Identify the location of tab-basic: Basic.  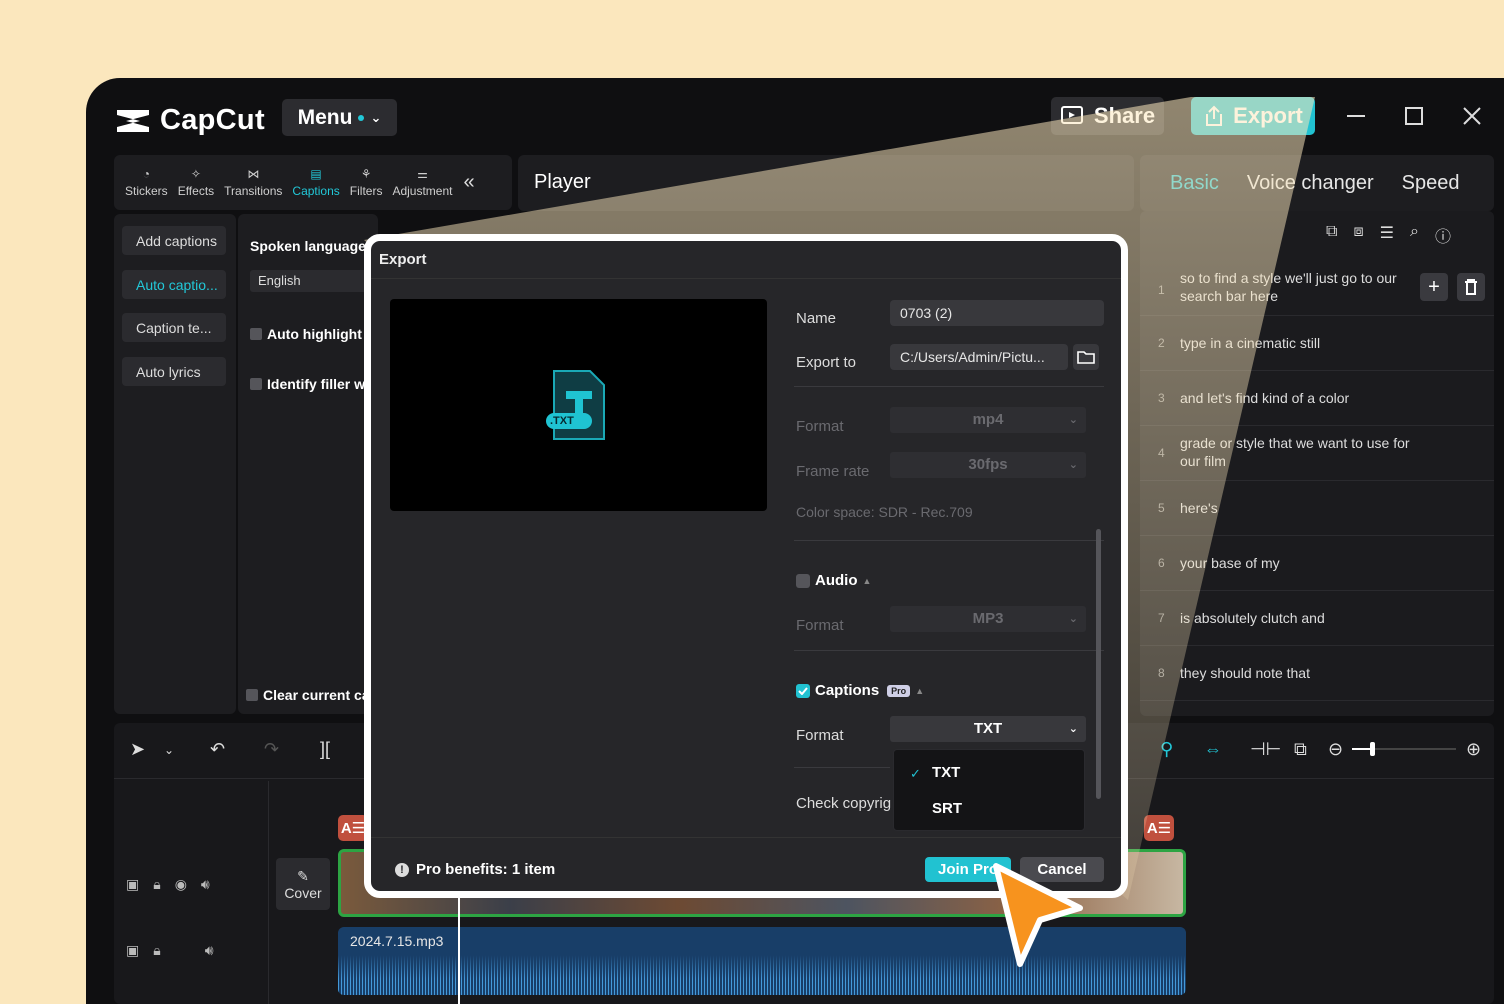
(1194, 183).